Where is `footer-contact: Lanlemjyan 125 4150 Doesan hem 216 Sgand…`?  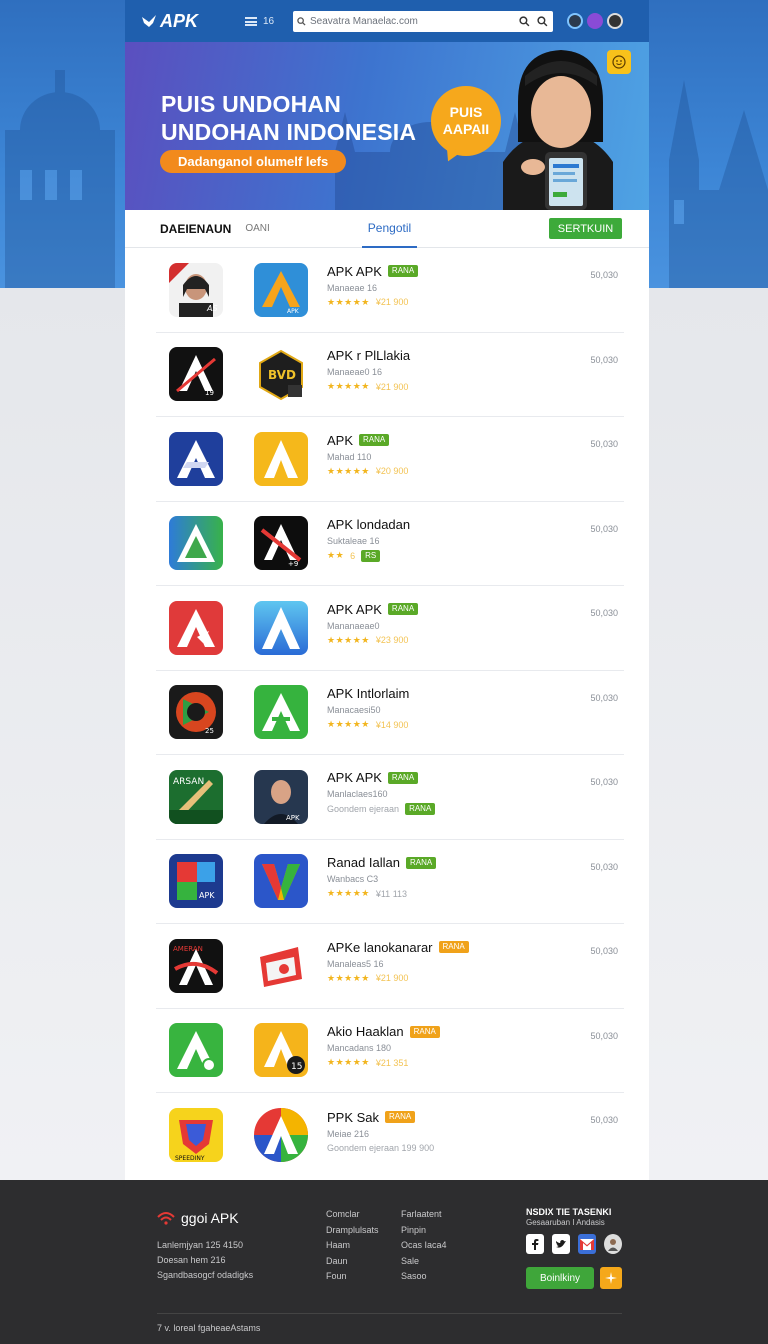
footer-contact: Lanlemjyan 125 4150 Doesan hem 216 Sgand… is located at coordinates (205, 1260).